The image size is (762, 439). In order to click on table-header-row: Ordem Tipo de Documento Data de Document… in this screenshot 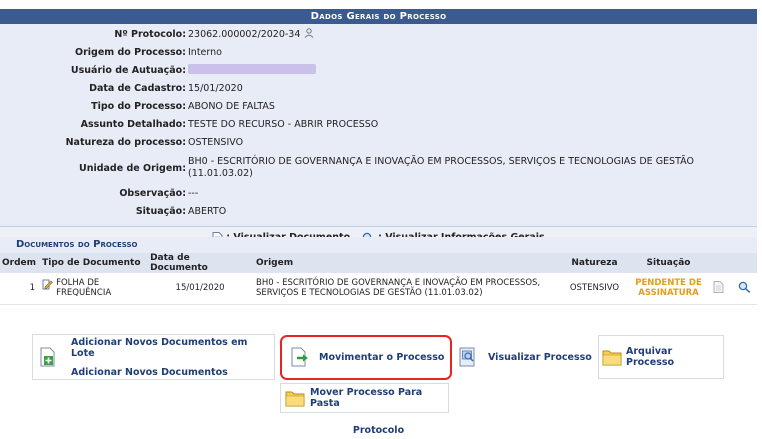, I will do `click(378, 263)`.